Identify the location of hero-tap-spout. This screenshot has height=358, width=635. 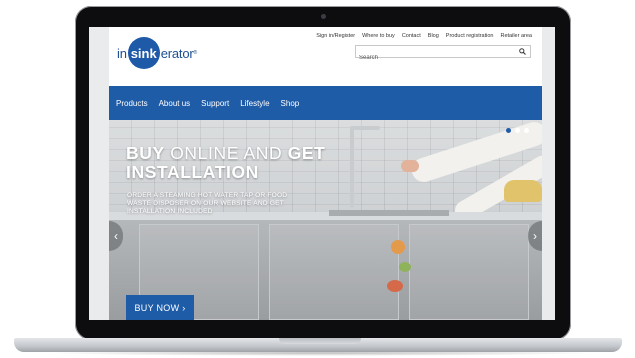
(365, 128).